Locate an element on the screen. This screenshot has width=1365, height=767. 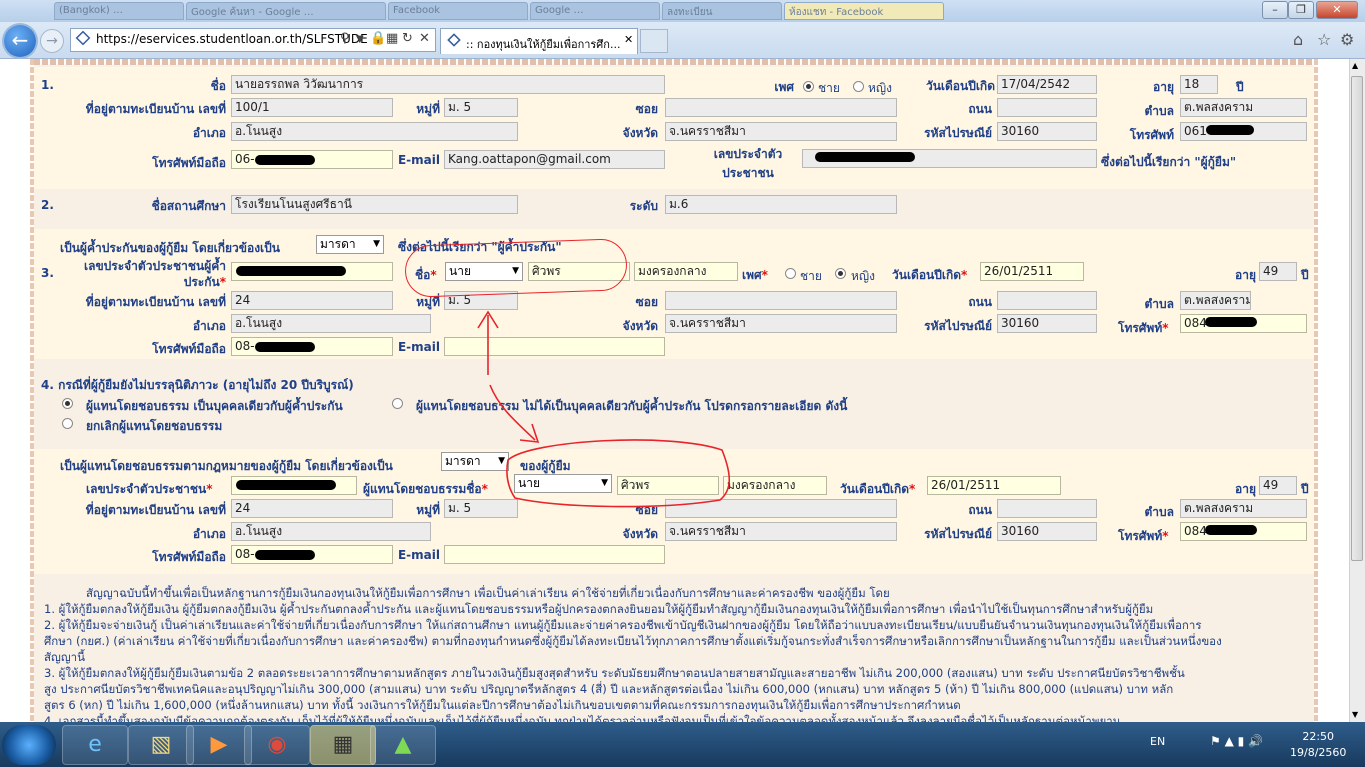
legal-rep-province-field: จ.นครราชสีมา is located at coordinates (781, 531).